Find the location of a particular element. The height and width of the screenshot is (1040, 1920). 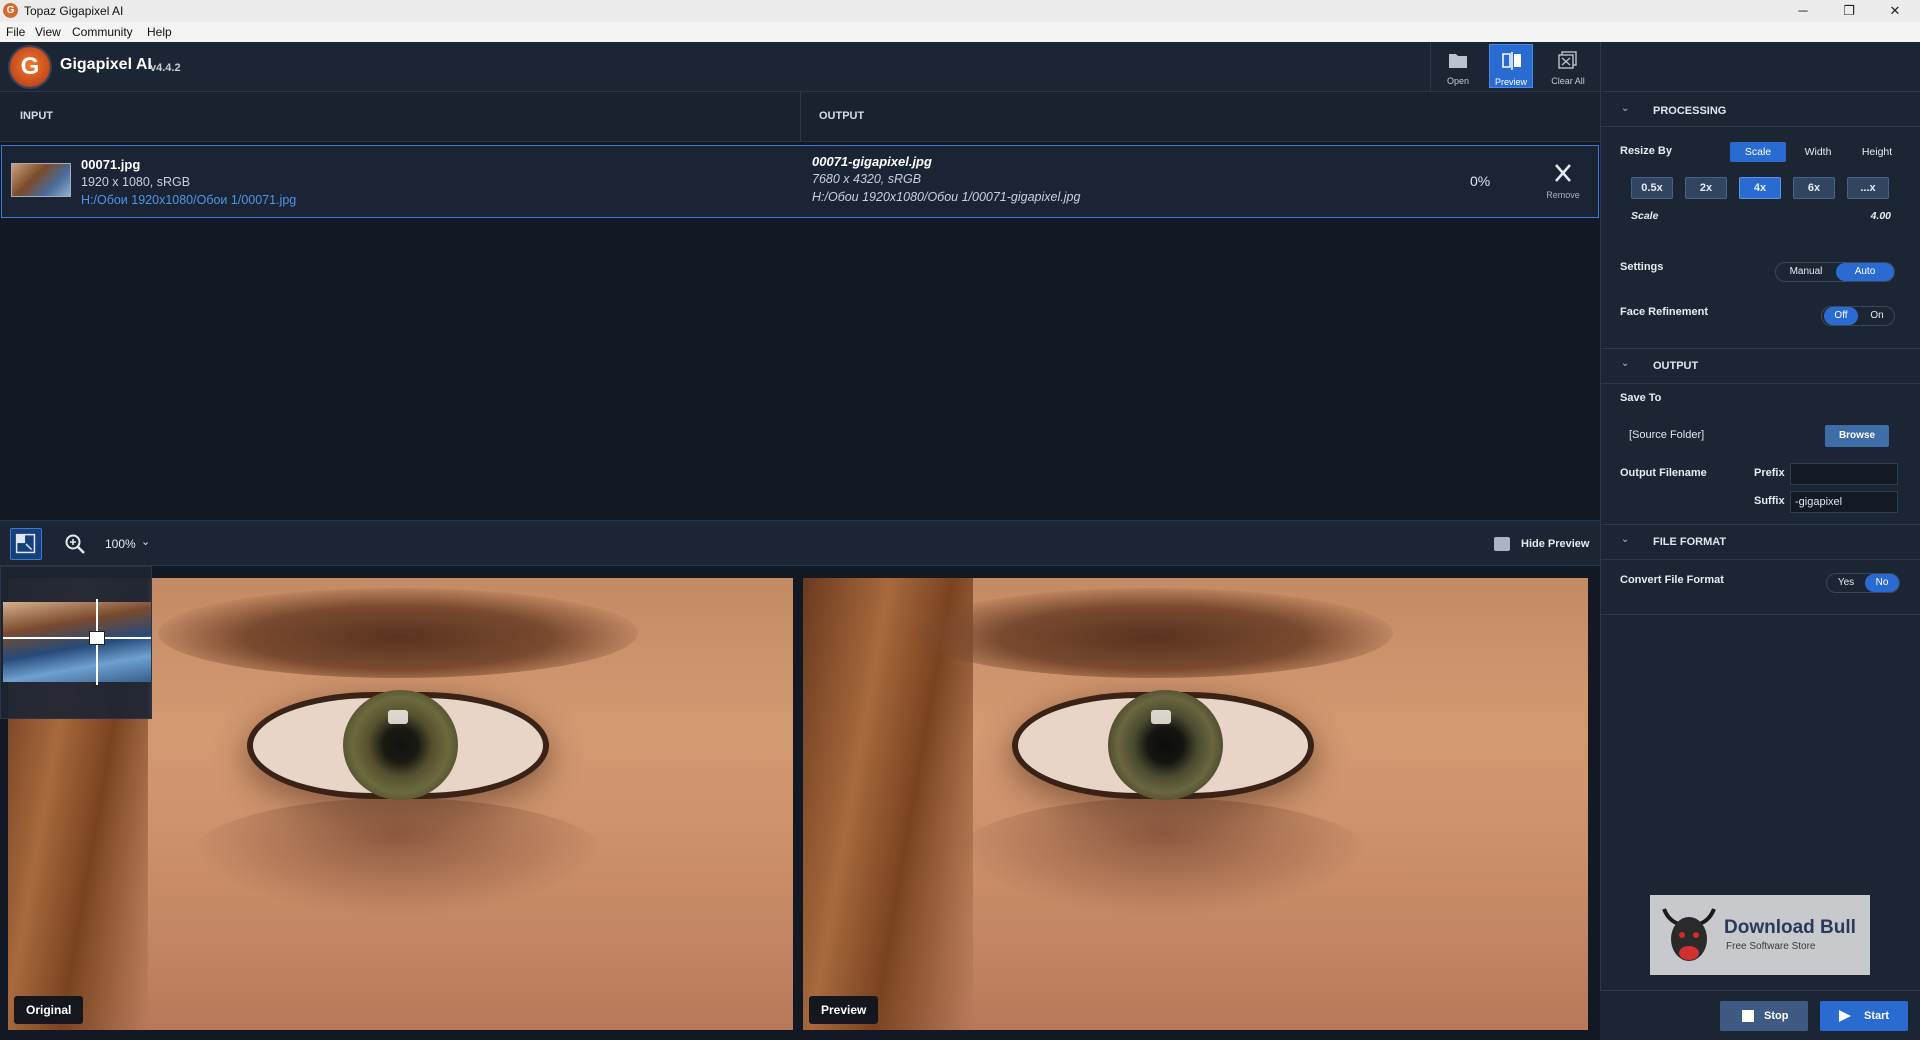

settings-toggle: Manual Auto is located at coordinates (1835, 272).